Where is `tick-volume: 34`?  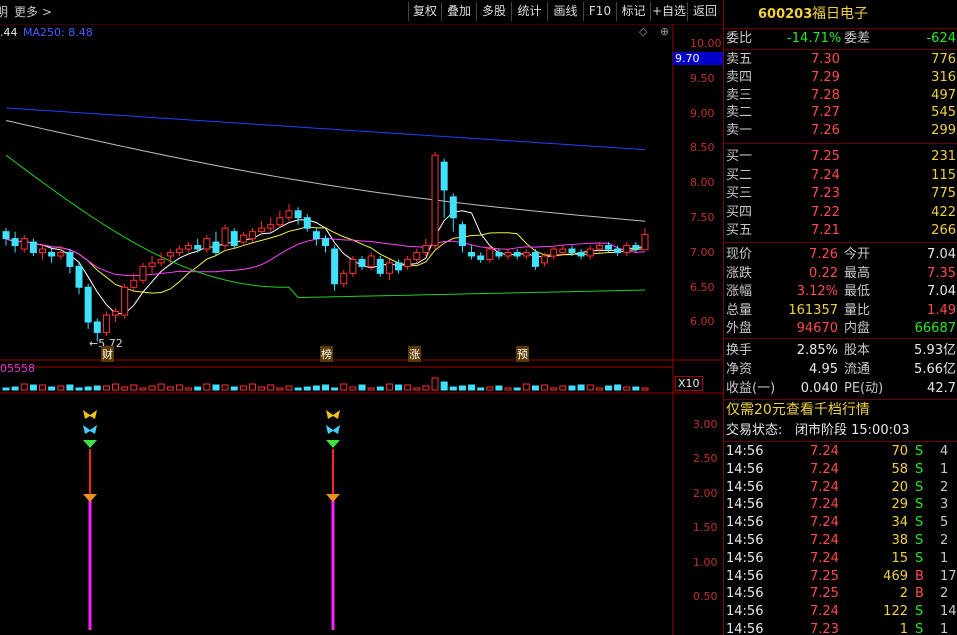
tick-volume: 34 is located at coordinates (899, 523).